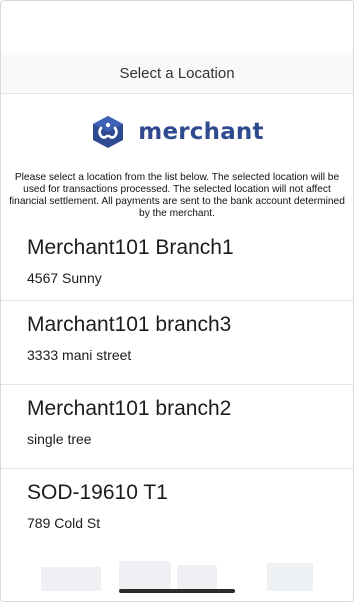 The width and height of the screenshot is (354, 602). I want to click on location-address: single tree, so click(59, 439).